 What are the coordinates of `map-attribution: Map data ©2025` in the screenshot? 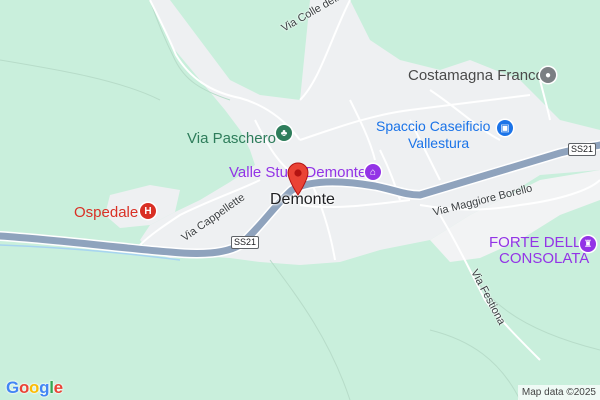 It's located at (558, 392).